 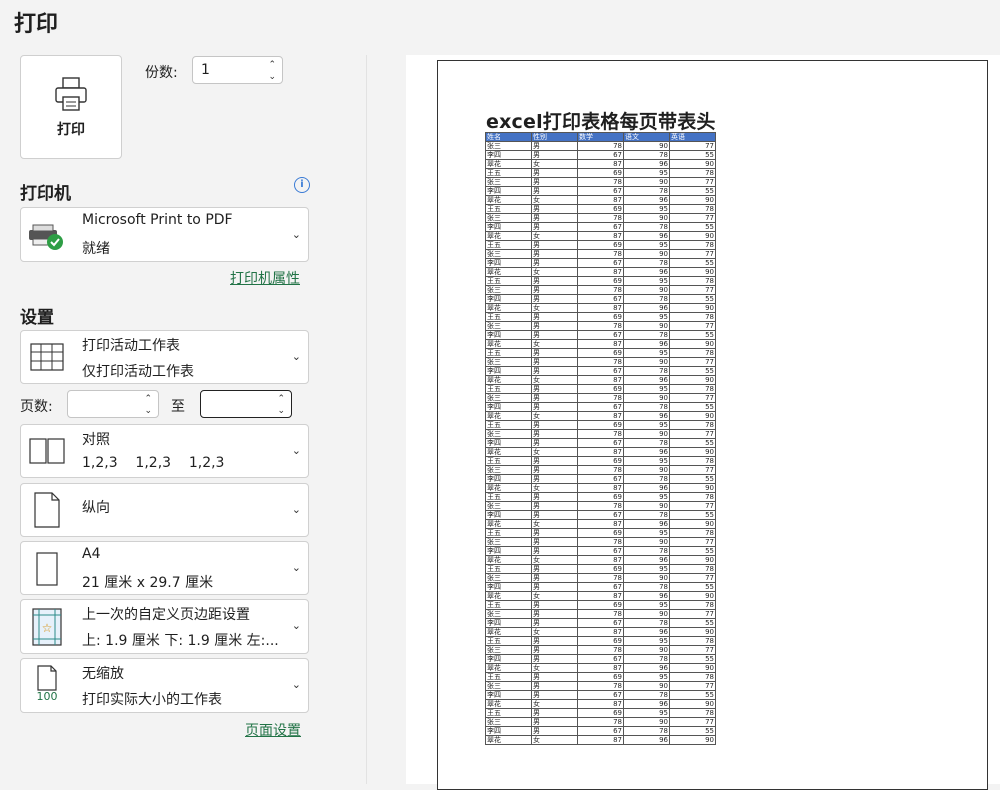 What do you see at coordinates (246, 404) in the screenshot?
I see `pages-to-stepper: ⌃ ⌄` at bounding box center [246, 404].